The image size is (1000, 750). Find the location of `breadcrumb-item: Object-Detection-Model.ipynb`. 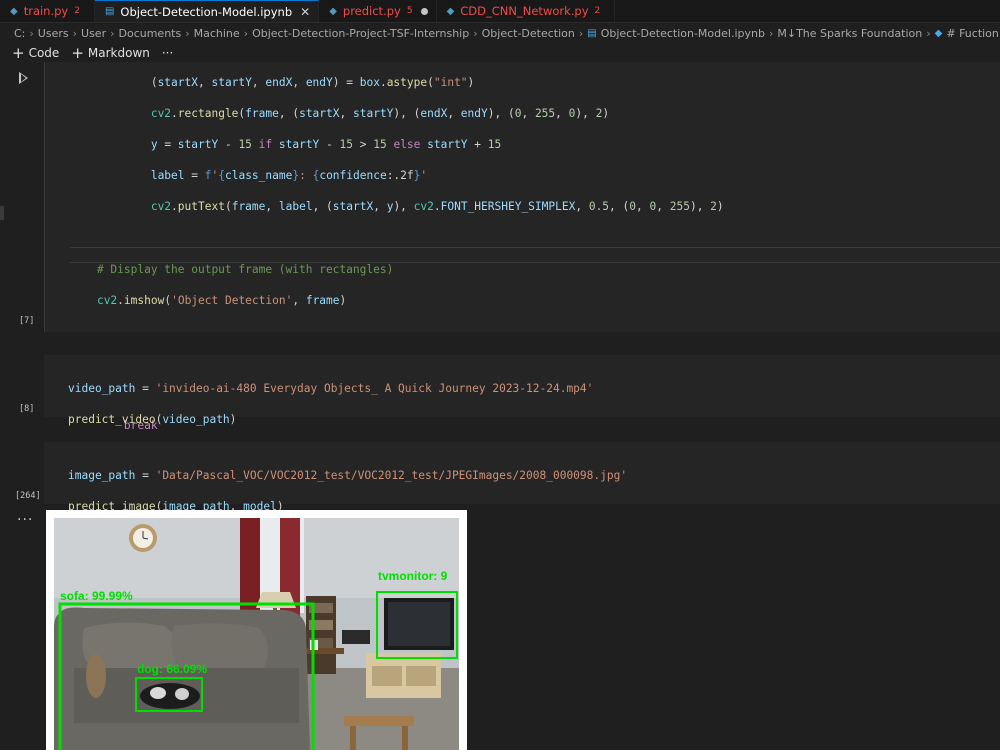

breadcrumb-item: Object-Detection-Model.ipynb is located at coordinates (683, 33).